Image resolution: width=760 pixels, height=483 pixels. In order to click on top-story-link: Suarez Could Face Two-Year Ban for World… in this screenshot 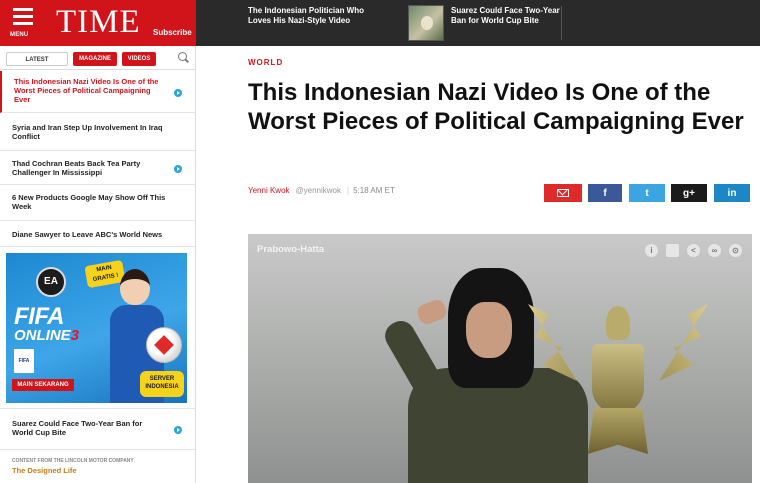, I will do `click(506, 16)`.